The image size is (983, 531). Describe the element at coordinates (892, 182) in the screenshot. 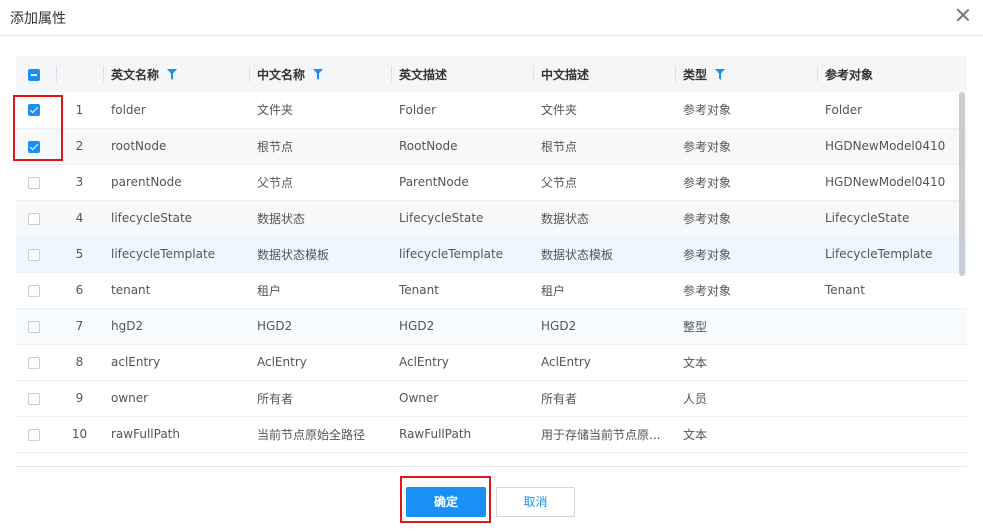

I see `cell-ref: HGDNewModel0410` at that location.